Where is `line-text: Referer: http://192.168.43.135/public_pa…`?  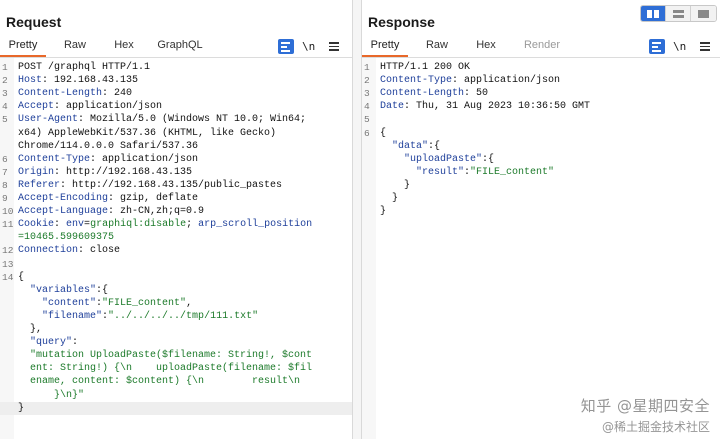 line-text: Referer: http://192.168.43.135/public_pa… is located at coordinates (150, 185).